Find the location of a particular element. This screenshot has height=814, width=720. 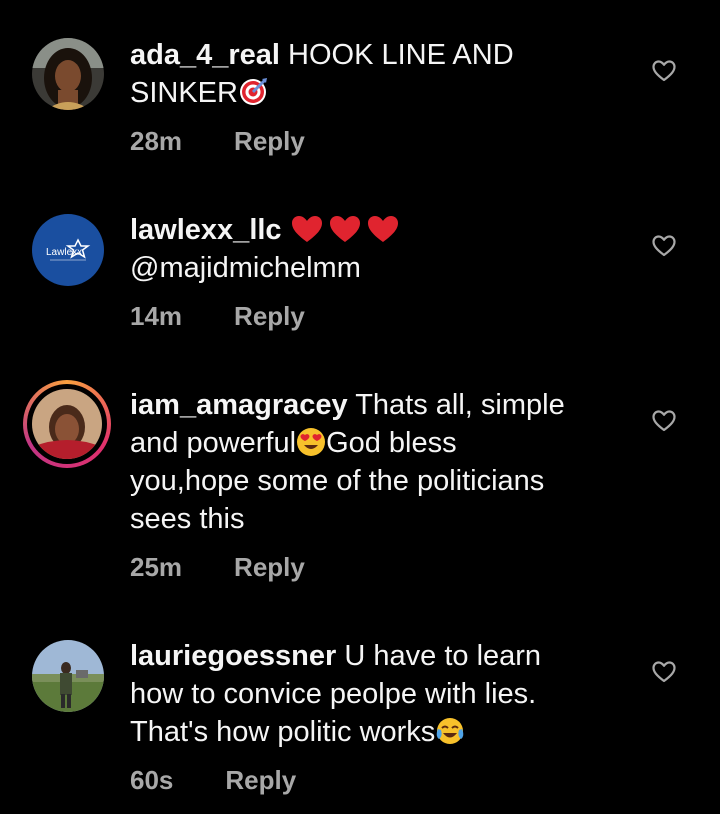

comment-username: iam_amagracey is located at coordinates (239, 405).